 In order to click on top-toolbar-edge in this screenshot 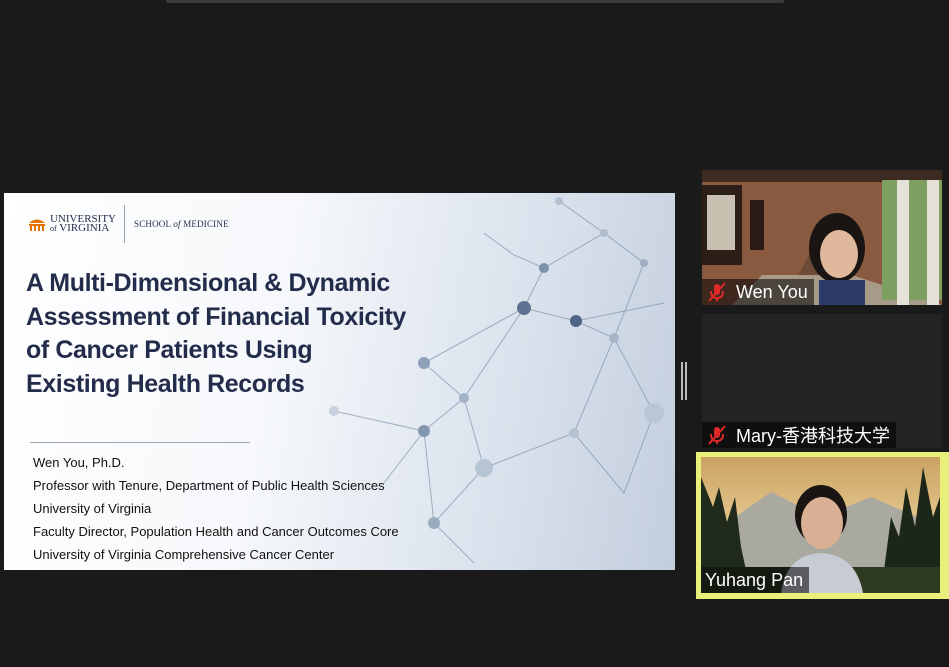, I will do `click(475, 1)`.